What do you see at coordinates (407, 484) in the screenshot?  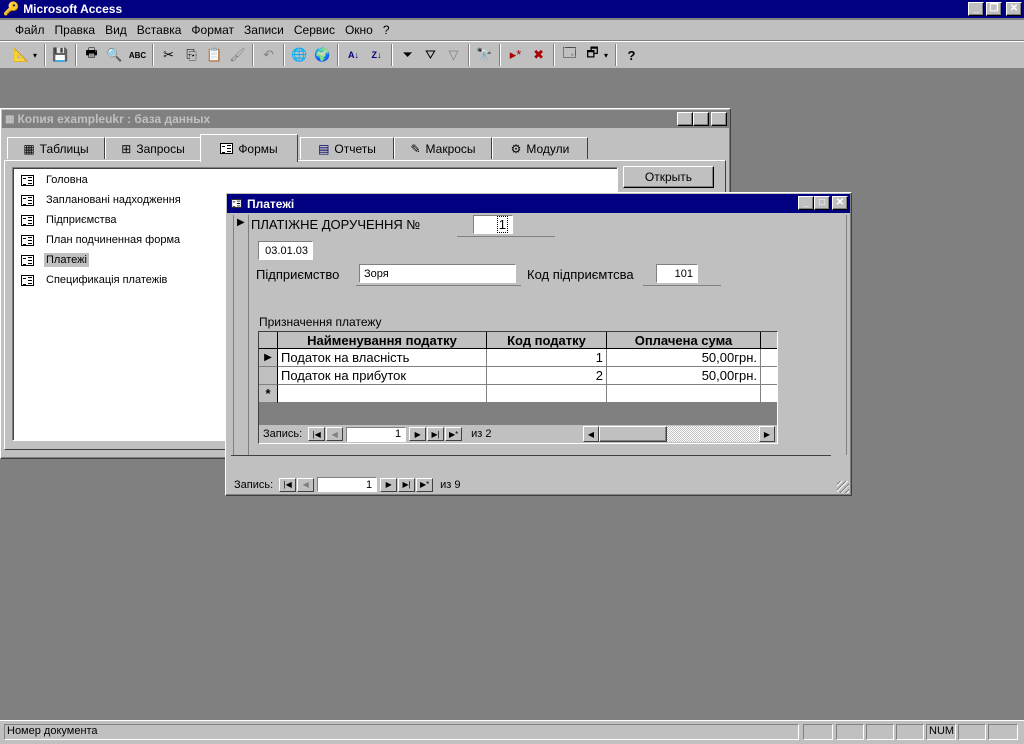 I see `main-last-record-button: ▶|` at bounding box center [407, 484].